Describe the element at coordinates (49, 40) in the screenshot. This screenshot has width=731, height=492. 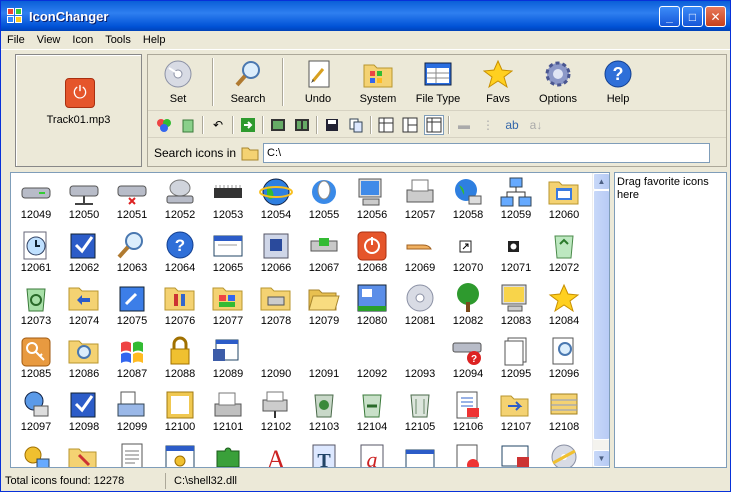
I see `menu-view: View` at that location.